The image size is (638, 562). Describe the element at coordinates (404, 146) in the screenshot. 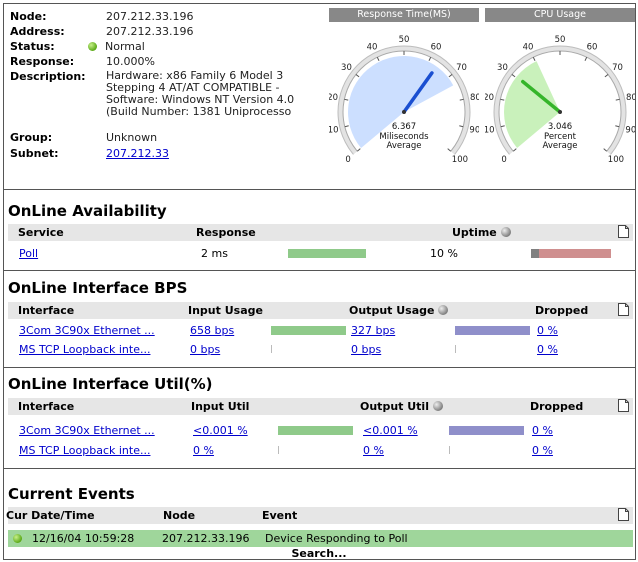

I see `gauge-unit-sub: Average` at that location.